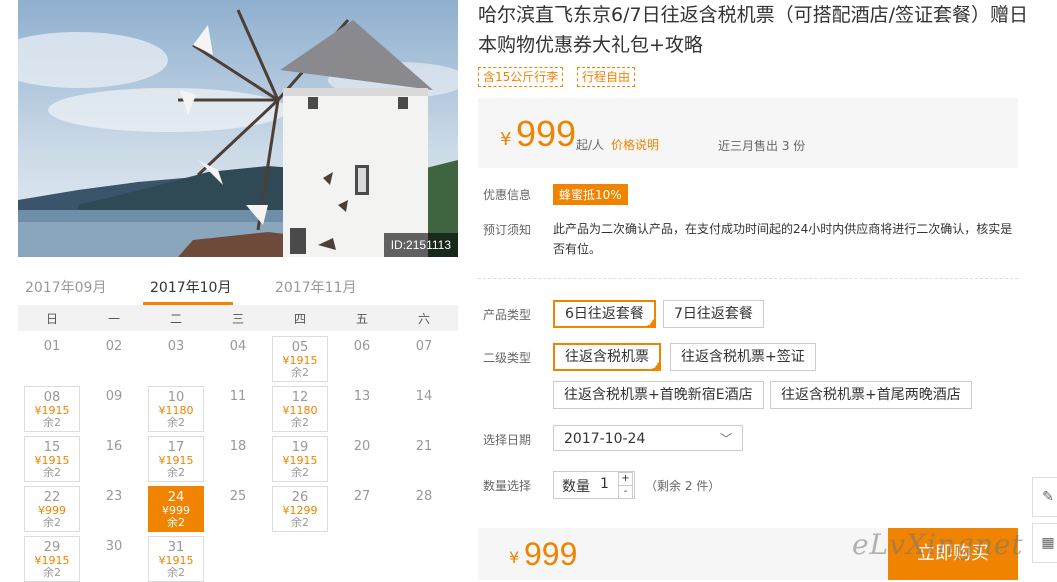 This screenshot has height=582, width=1057. What do you see at coordinates (507, 195) in the screenshot?
I see `offers-label: 优惠信息` at bounding box center [507, 195].